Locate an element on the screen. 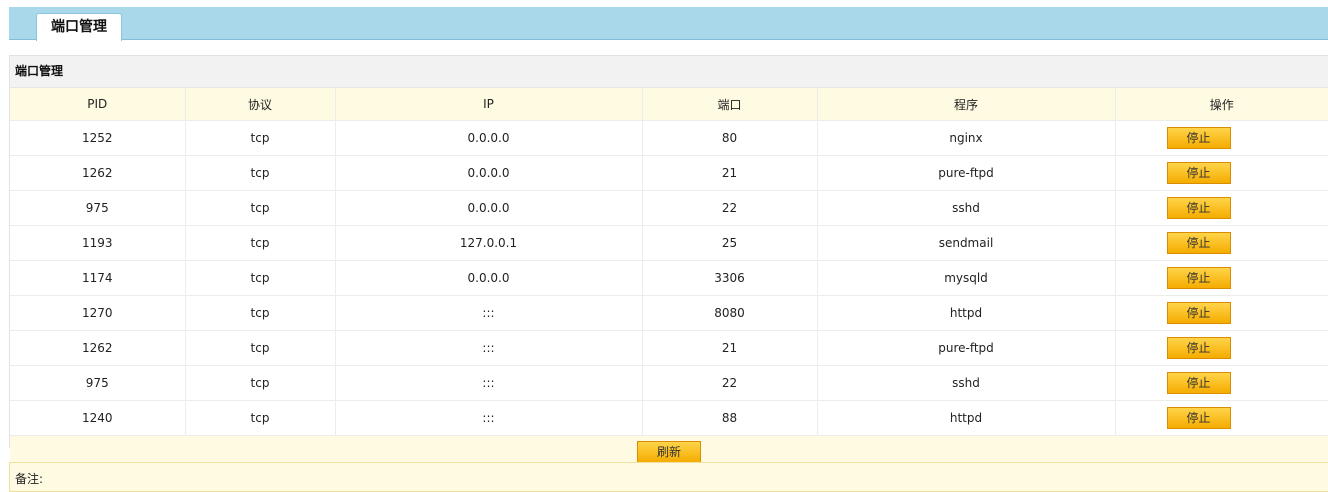 The image size is (1328, 492). cell-pid: 1270 is located at coordinates (98, 313).